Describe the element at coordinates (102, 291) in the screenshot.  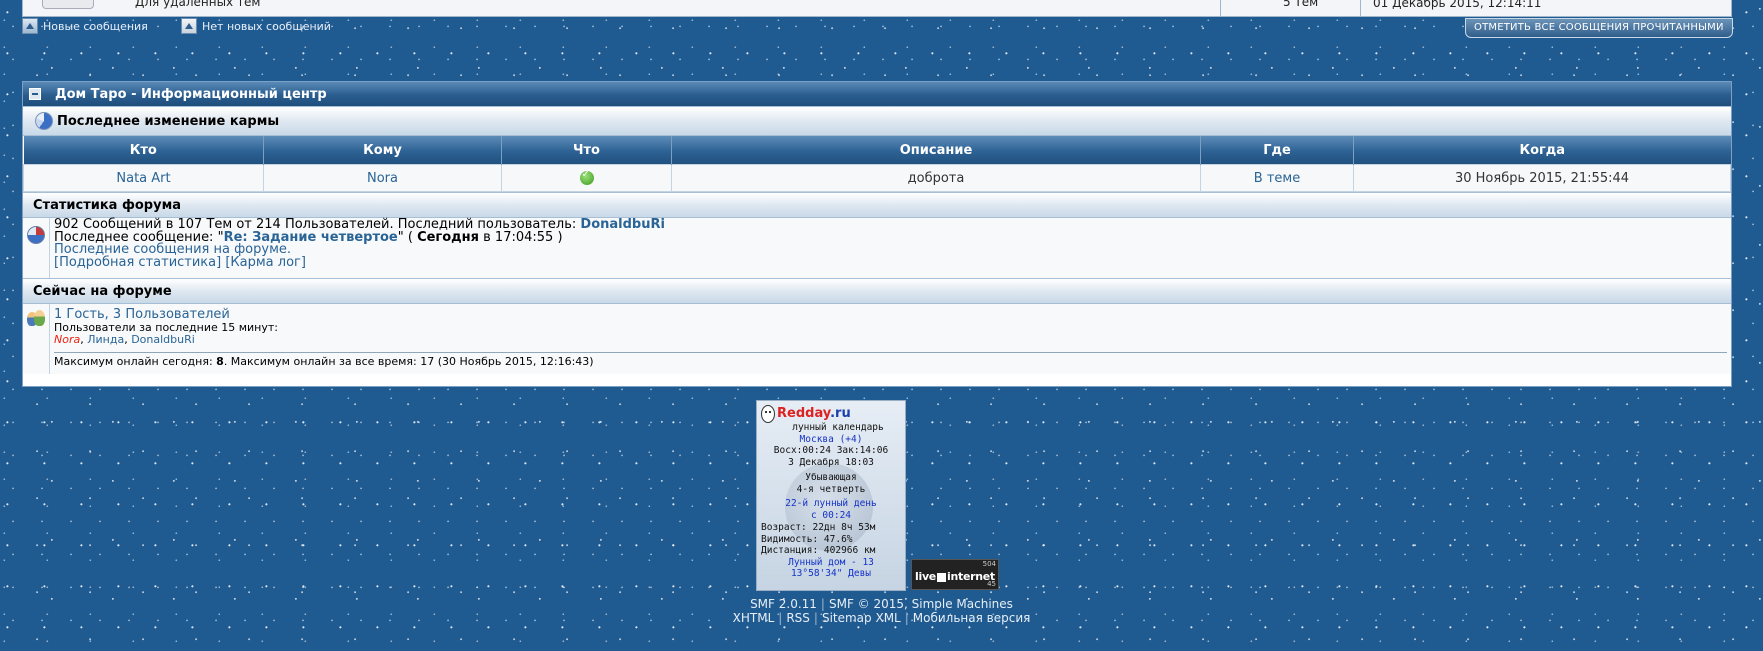
I see `online-heading-label: Сейчас на форуме` at that location.